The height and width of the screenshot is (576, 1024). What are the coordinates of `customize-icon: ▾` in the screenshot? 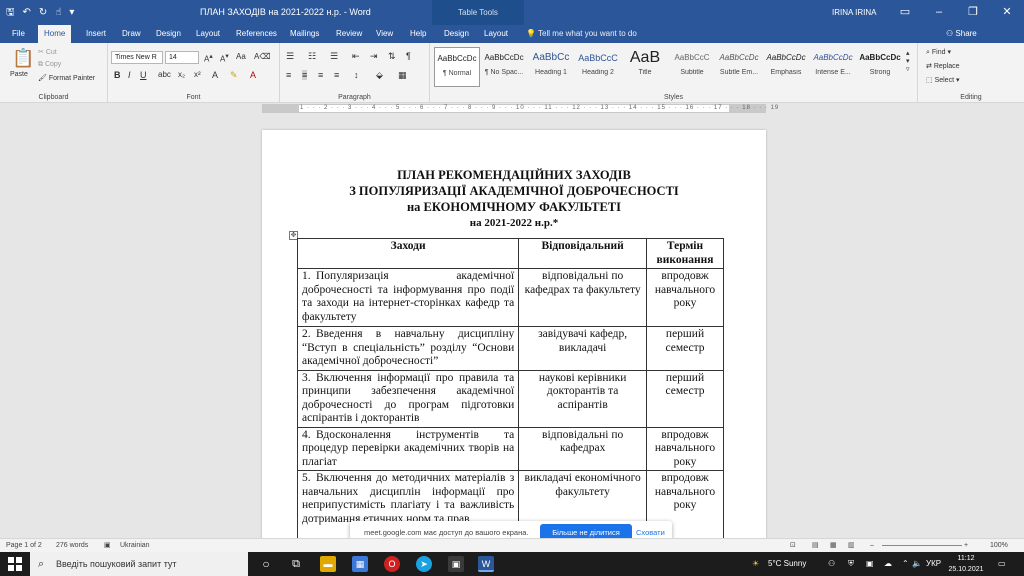 It's located at (71, 12).